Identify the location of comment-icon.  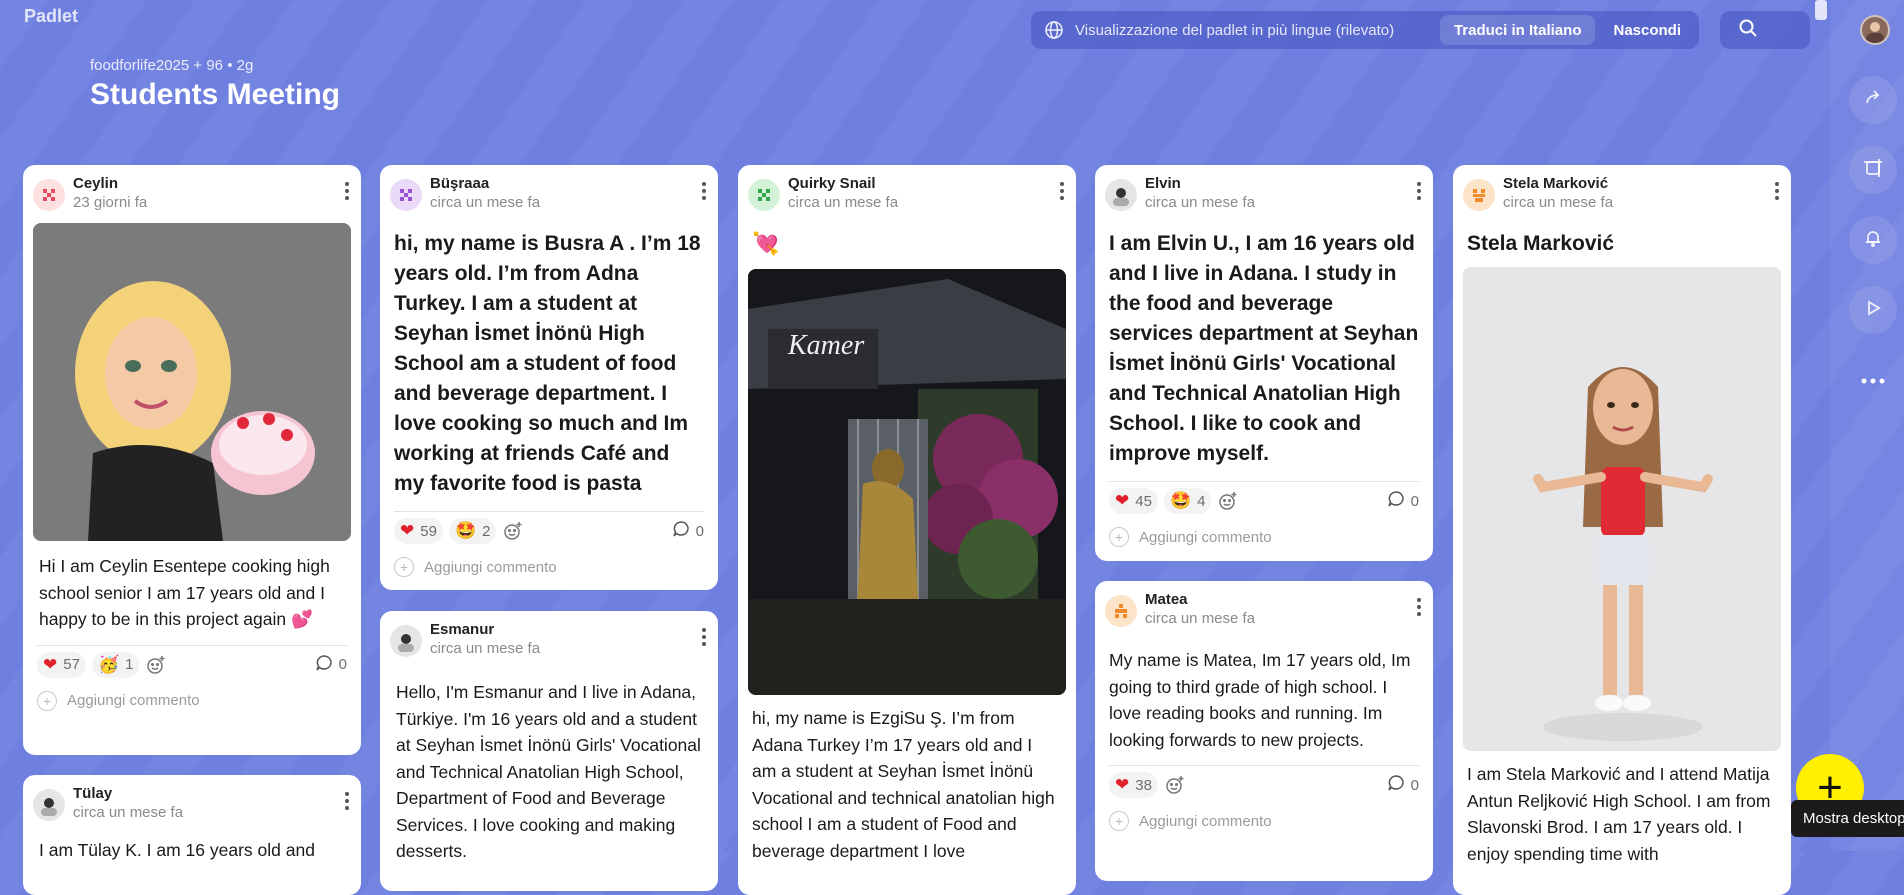
(324, 665).